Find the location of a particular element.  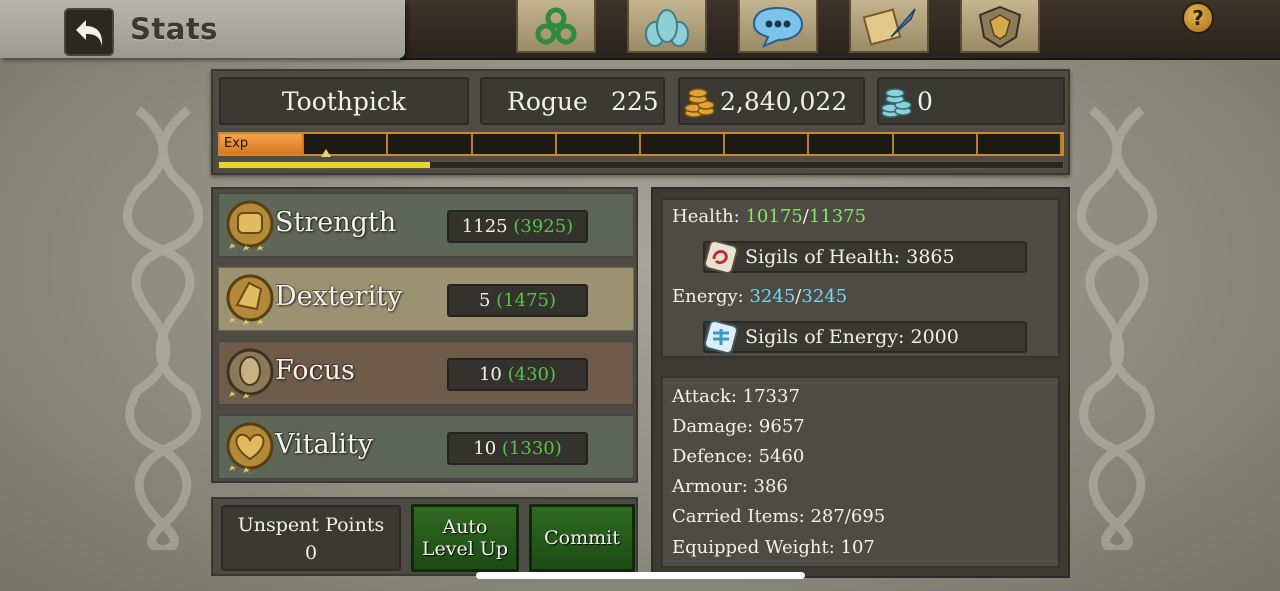

energy-line: Energy: 3245/3245 is located at coordinates (759, 296).